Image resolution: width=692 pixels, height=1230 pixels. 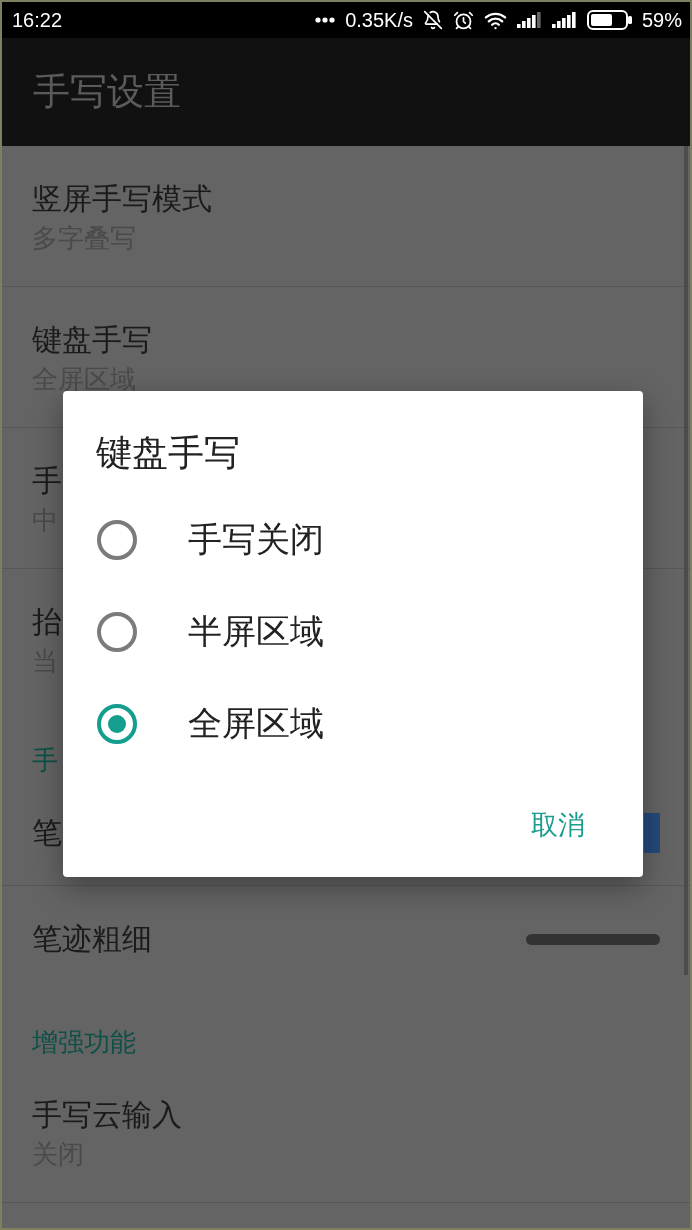 I want to click on alarm-clock-icon, so click(x=463, y=20).